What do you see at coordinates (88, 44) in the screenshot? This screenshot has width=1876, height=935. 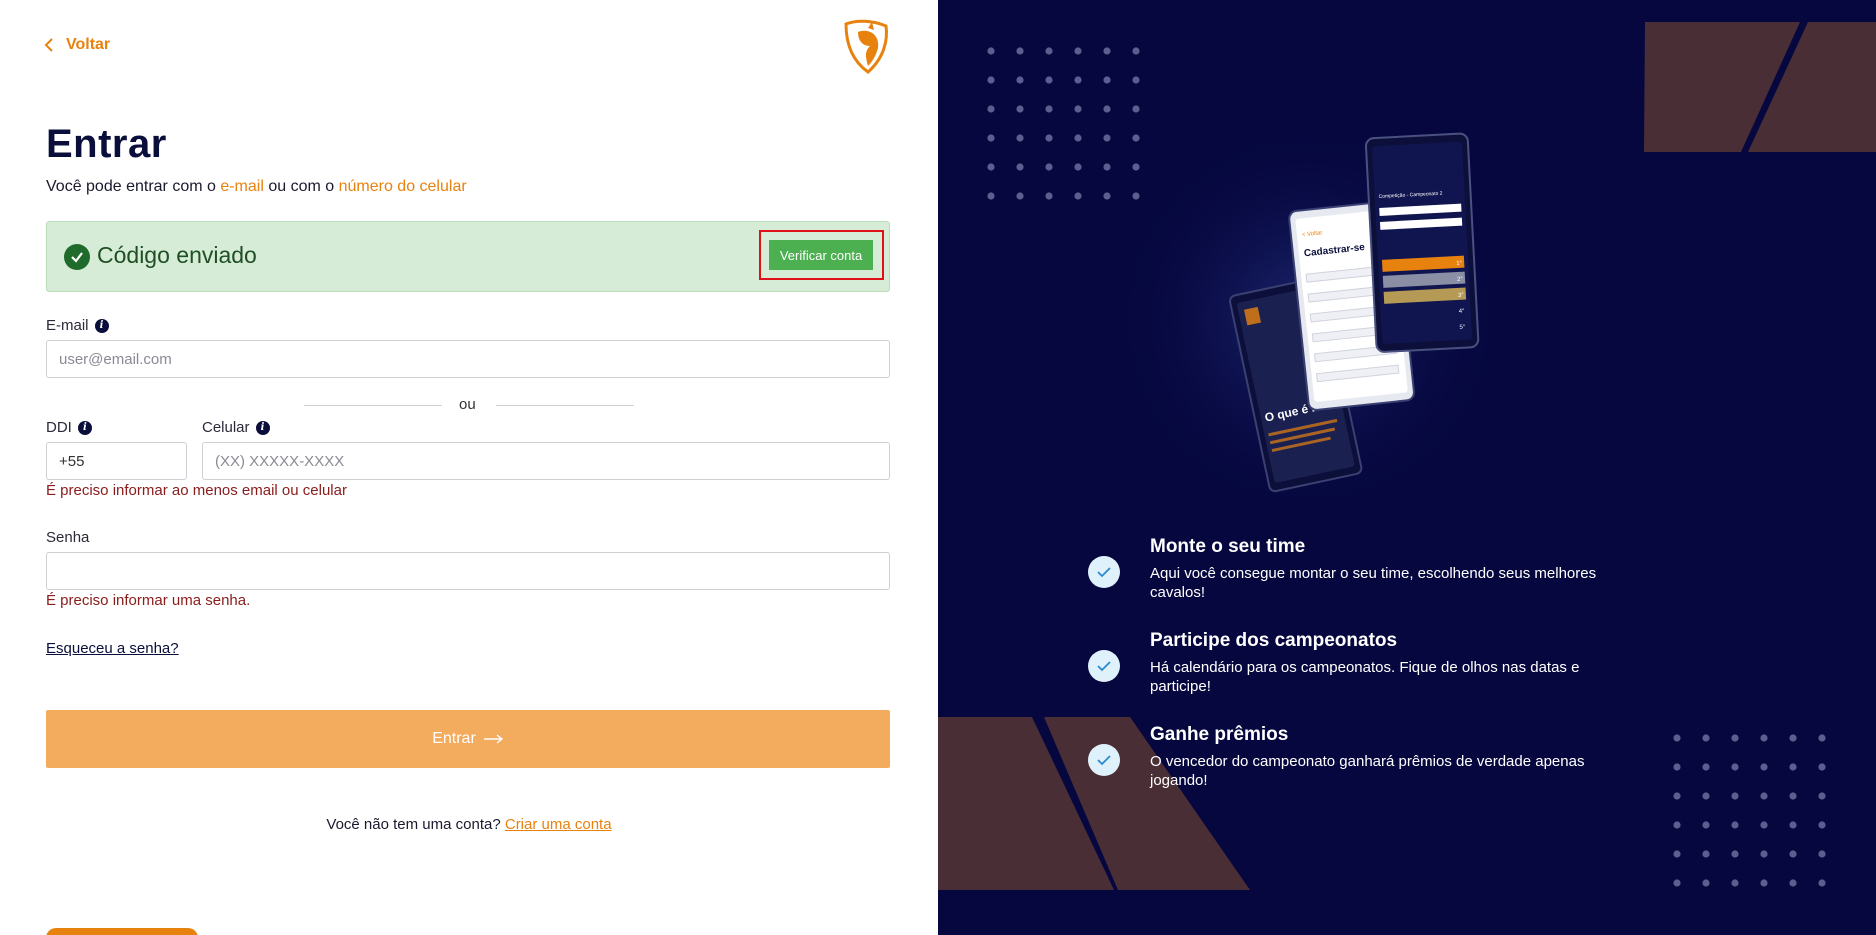 I see `back-label: Voltar` at bounding box center [88, 44].